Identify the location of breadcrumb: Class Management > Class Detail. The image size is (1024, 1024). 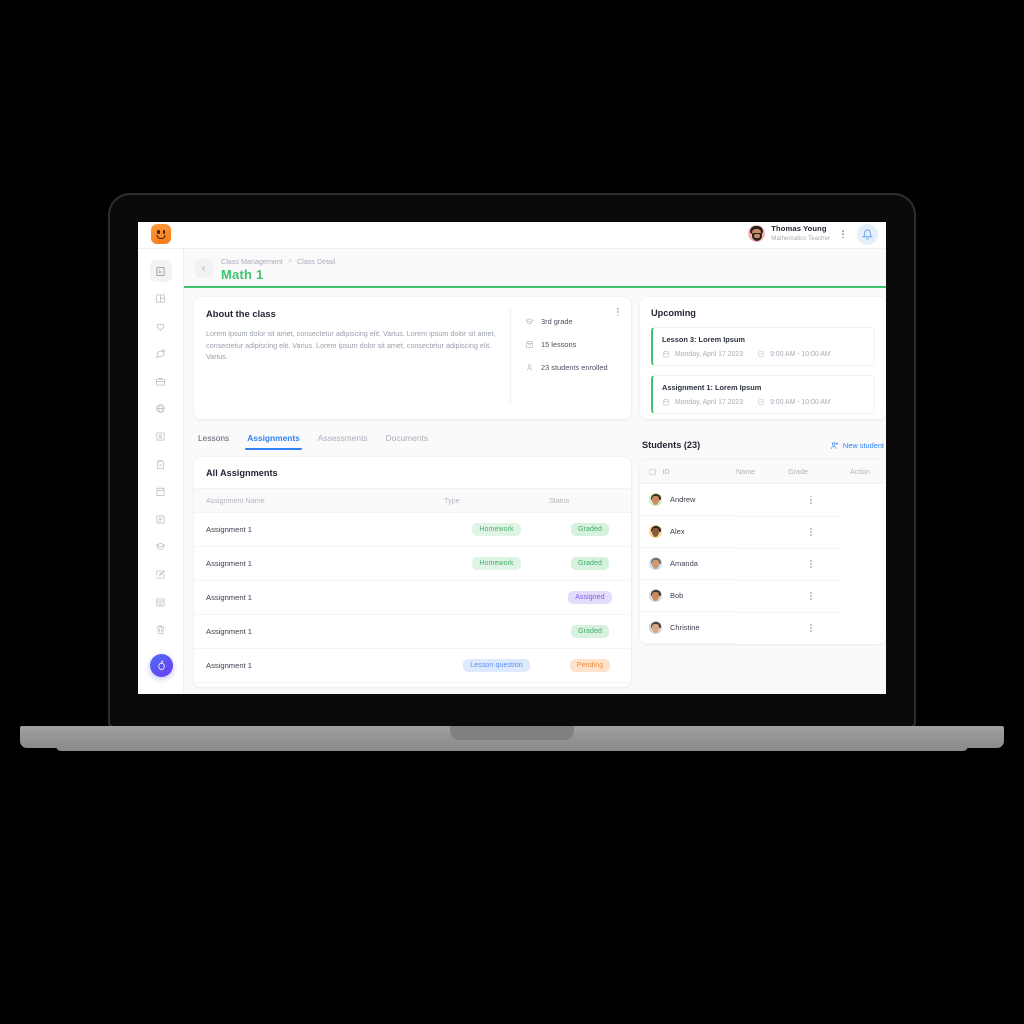
(278, 261).